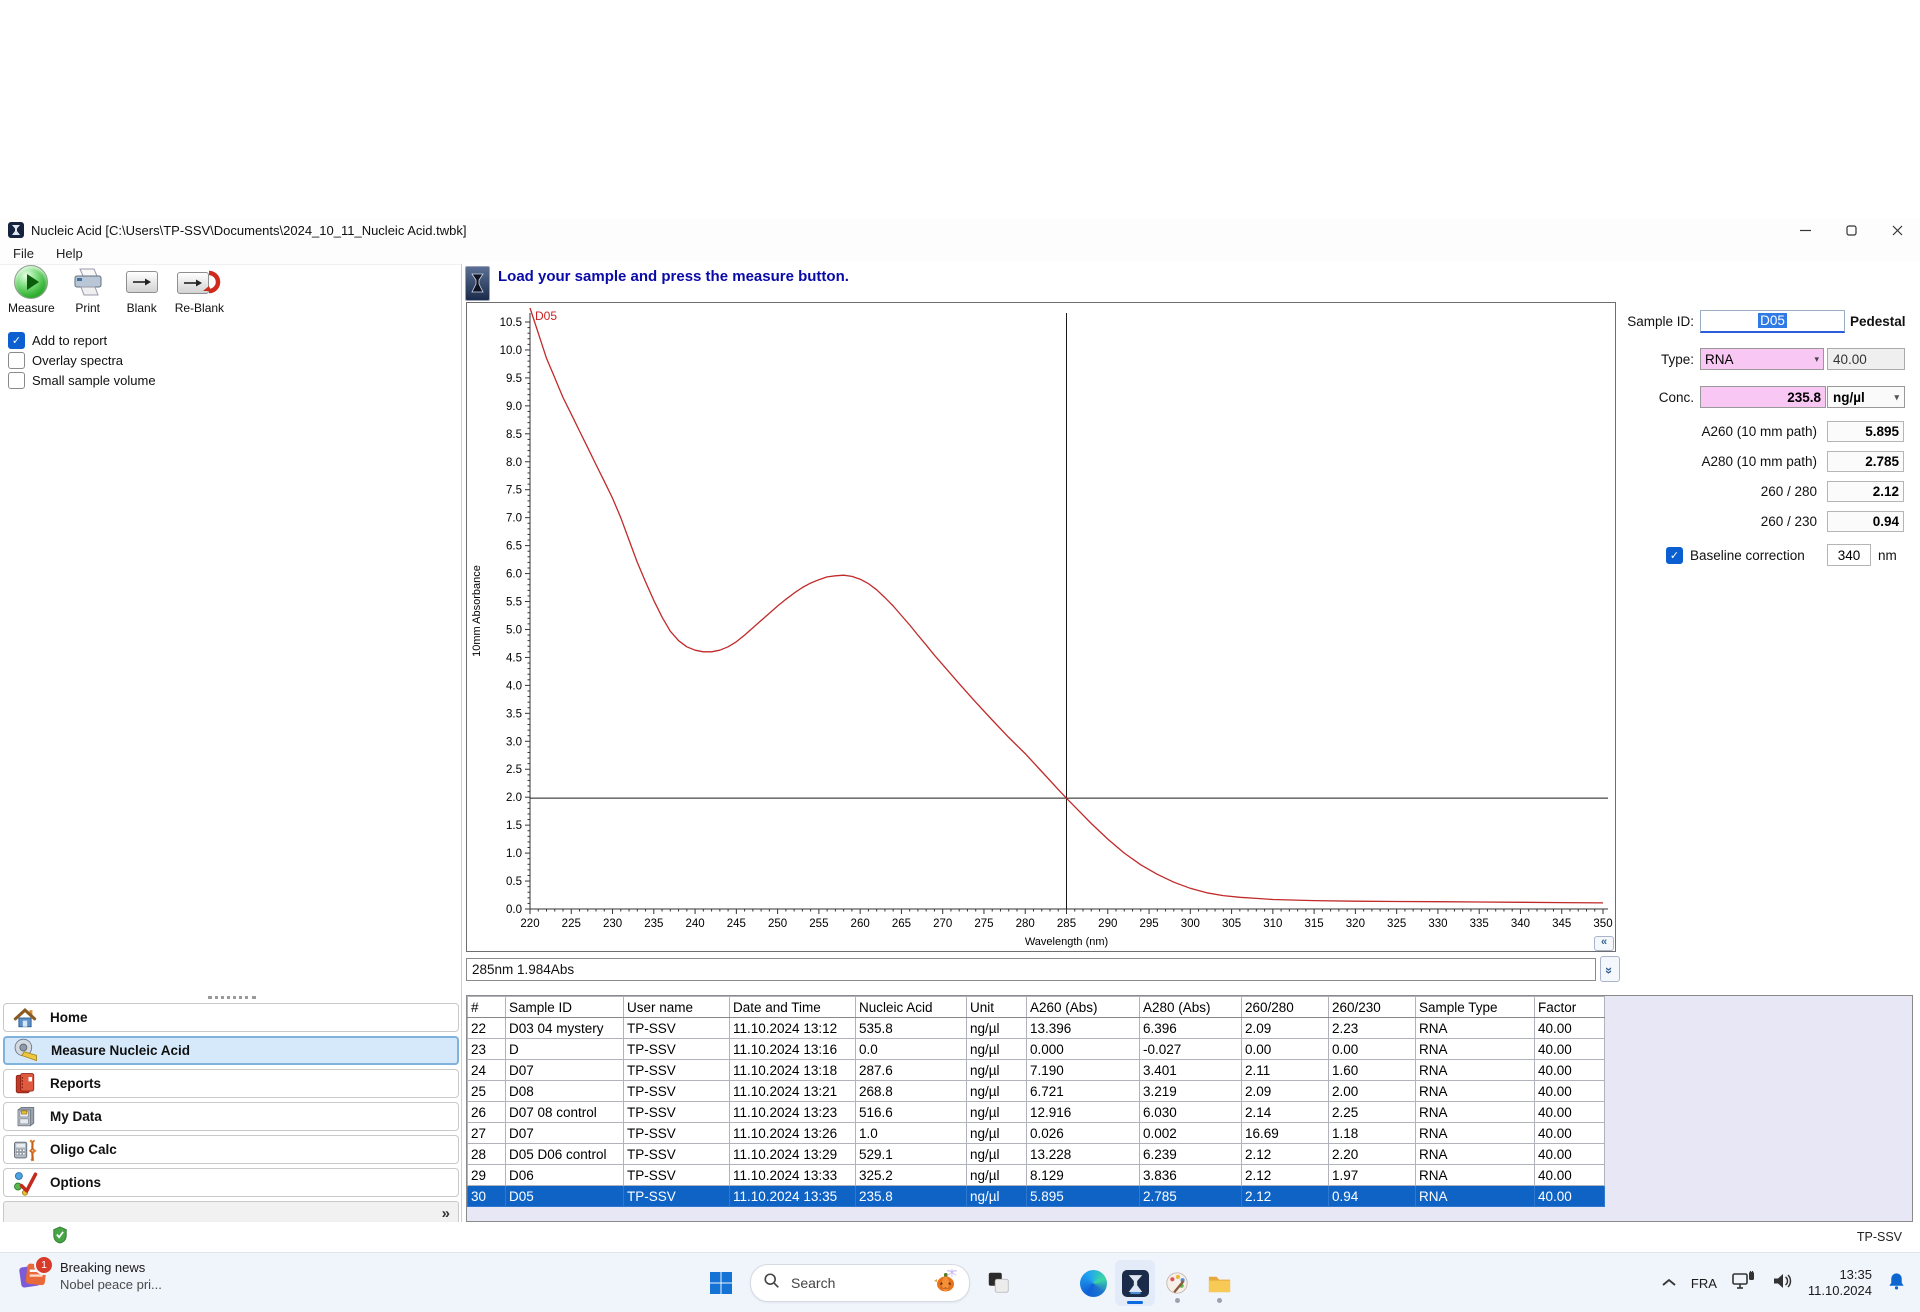 The height and width of the screenshot is (1312, 1920). Describe the element at coordinates (514, 658) in the screenshot. I see `svg-text: 4.5` at that location.